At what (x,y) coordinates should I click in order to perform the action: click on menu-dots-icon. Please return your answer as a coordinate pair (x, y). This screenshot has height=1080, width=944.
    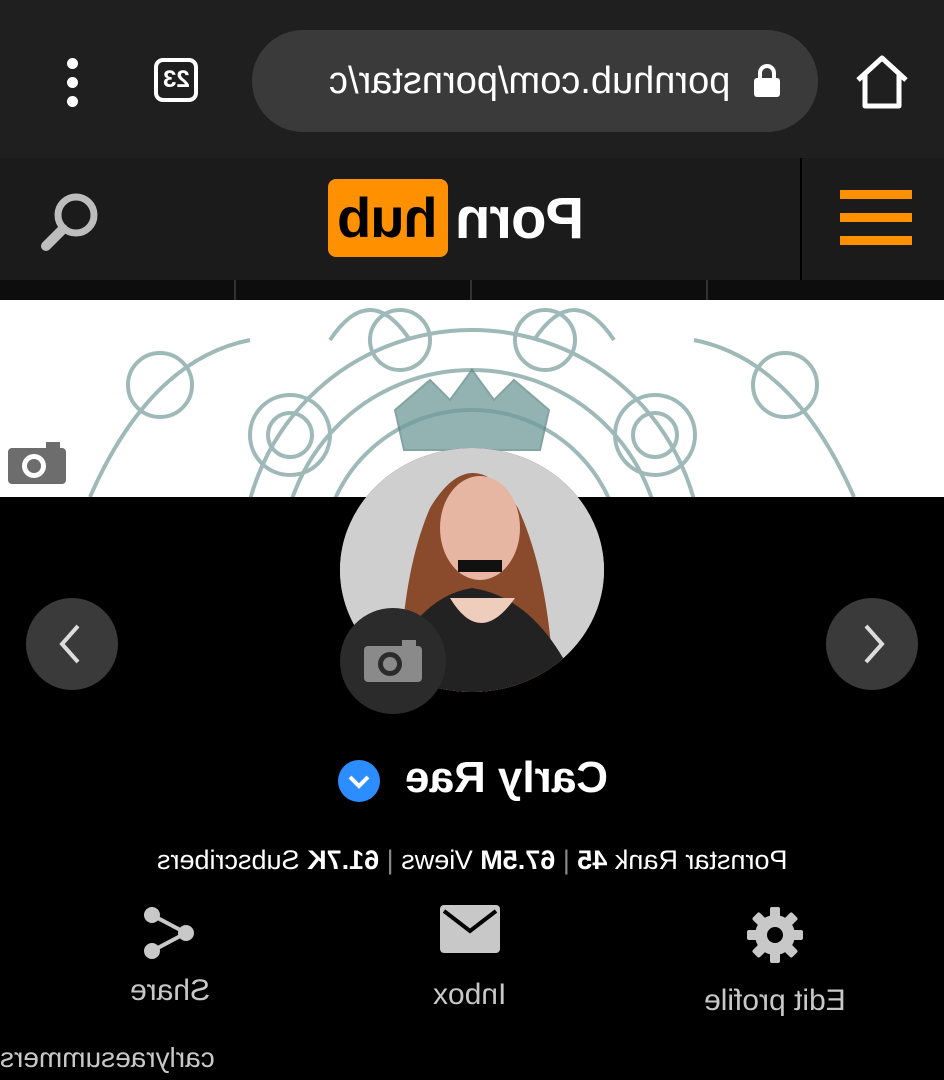
    Looking at the image, I should click on (73, 83).